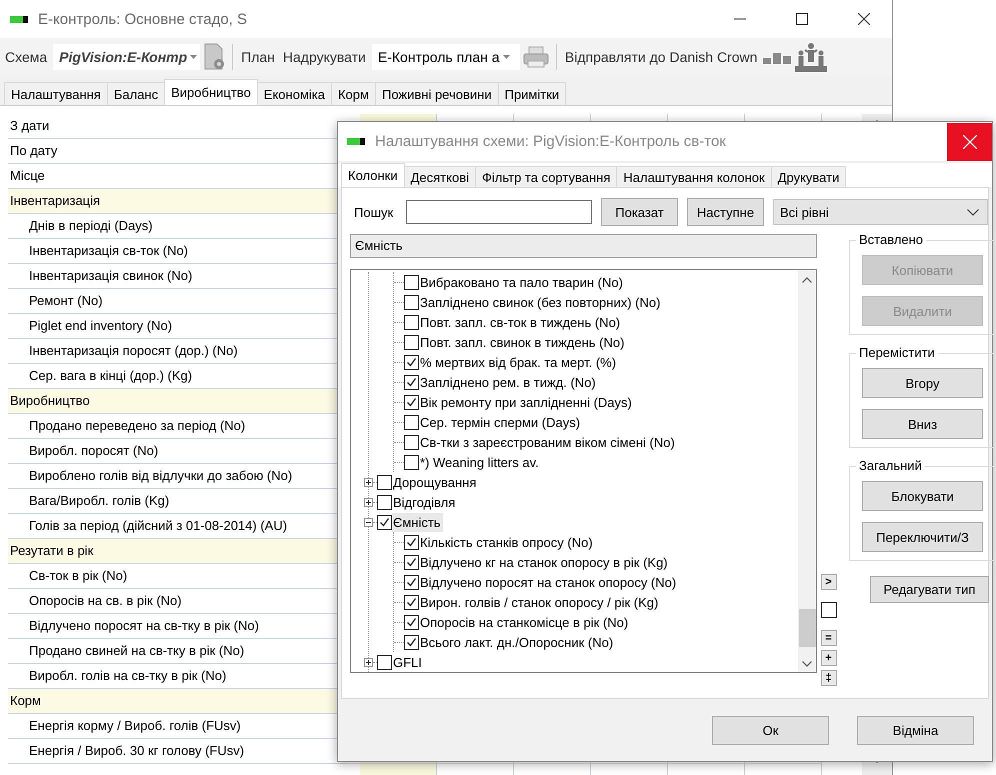 This screenshot has width=996, height=775. What do you see at coordinates (258, 57) in the screenshot?
I see `plan-button: План` at bounding box center [258, 57].